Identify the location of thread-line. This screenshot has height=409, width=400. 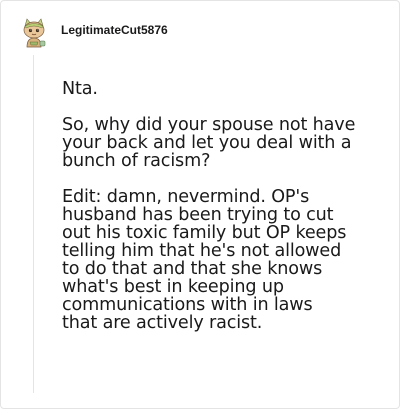
(33, 224).